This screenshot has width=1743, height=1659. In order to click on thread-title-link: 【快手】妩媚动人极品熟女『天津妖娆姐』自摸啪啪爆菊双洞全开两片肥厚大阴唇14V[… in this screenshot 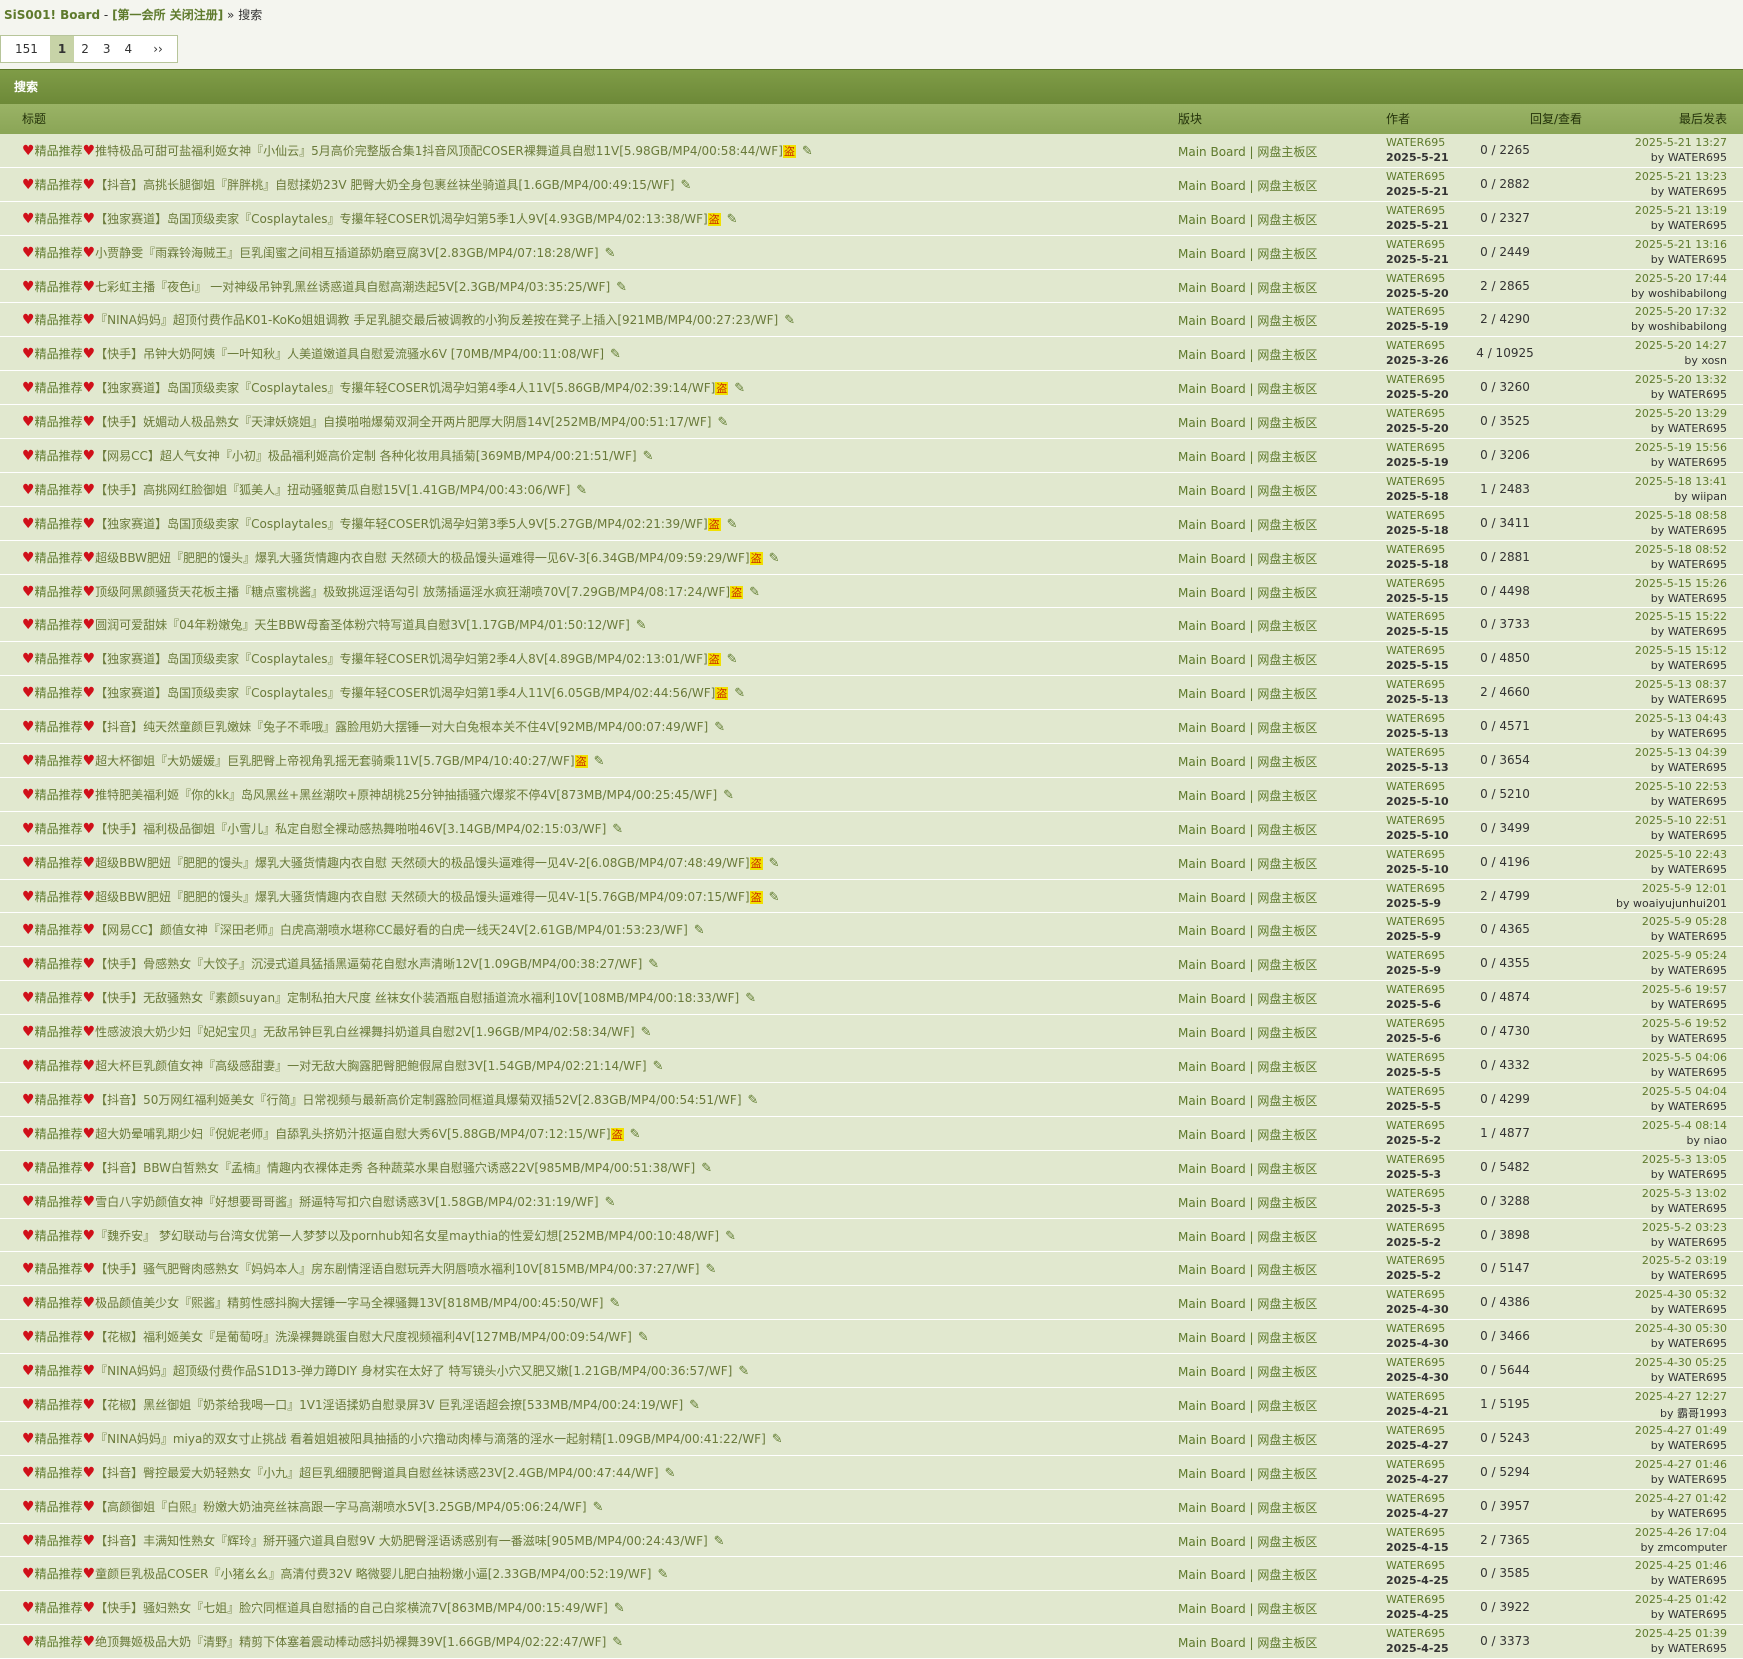, I will do `click(403, 422)`.